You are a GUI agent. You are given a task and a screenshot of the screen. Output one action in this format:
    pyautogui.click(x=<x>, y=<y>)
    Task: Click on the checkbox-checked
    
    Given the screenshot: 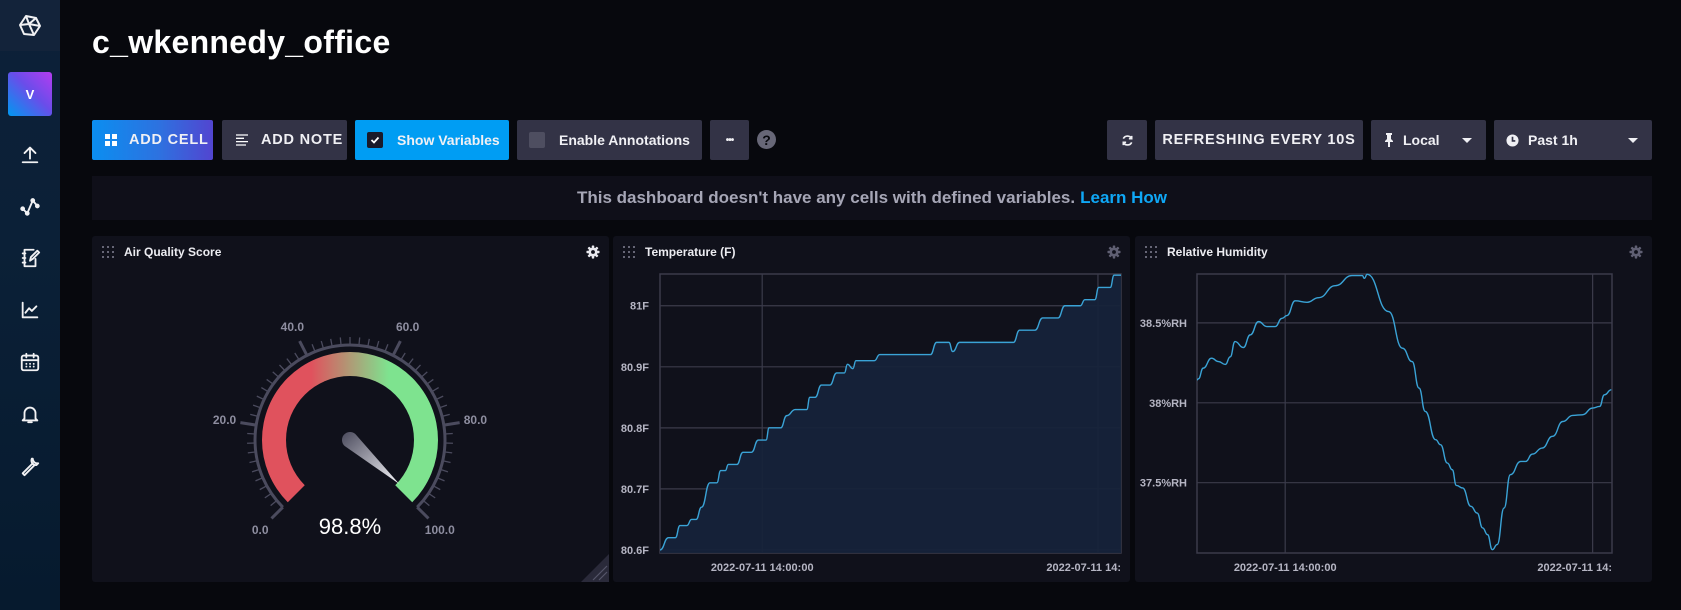 What is the action you would take?
    pyautogui.click(x=375, y=140)
    